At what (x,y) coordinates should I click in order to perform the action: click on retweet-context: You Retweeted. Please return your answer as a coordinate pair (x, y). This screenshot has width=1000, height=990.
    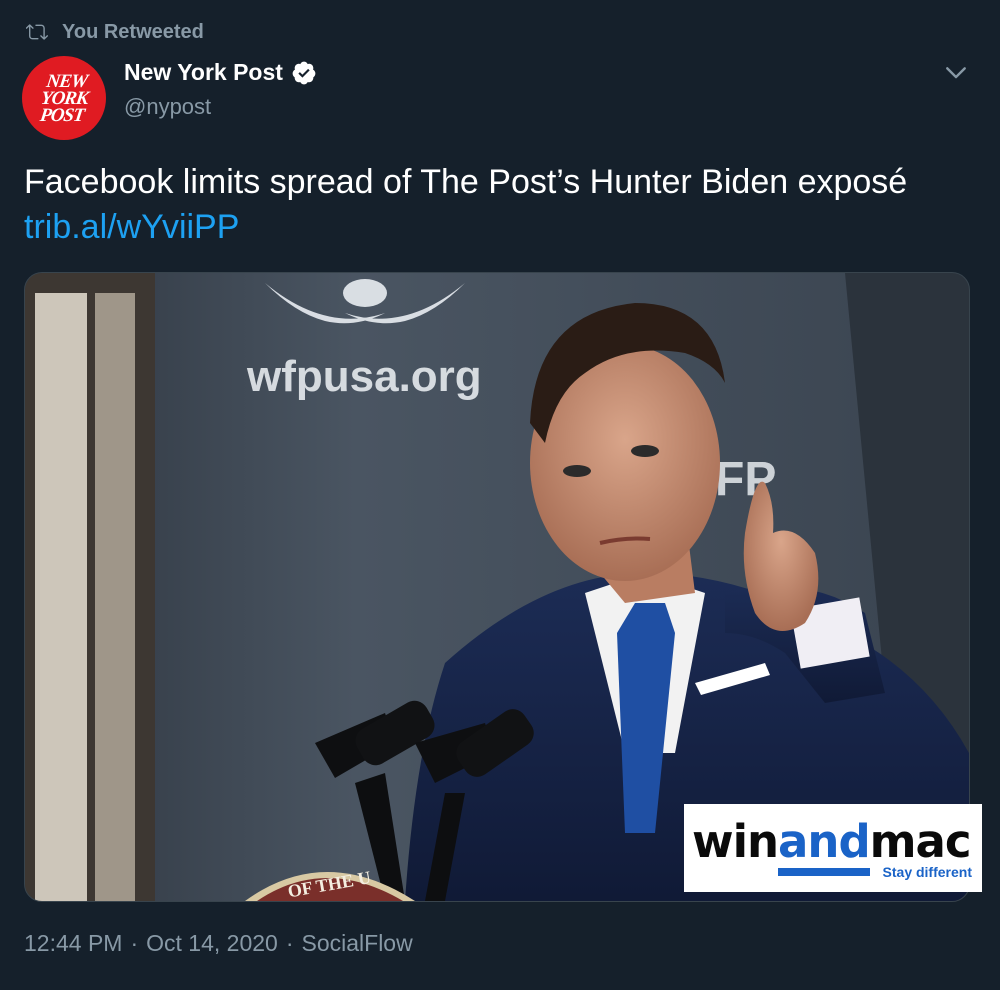
    Looking at the image, I should click on (115, 32).